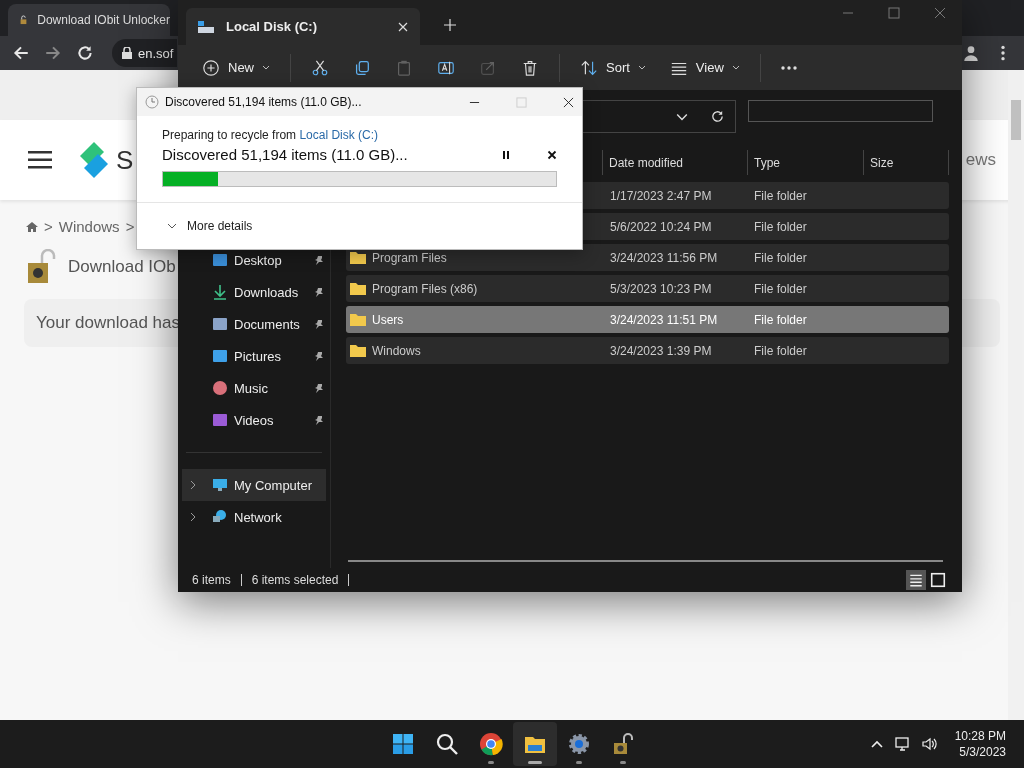 Image resolution: width=1024 pixels, height=768 pixels. What do you see at coordinates (220, 485) in the screenshot?
I see `monitor-icon` at bounding box center [220, 485].